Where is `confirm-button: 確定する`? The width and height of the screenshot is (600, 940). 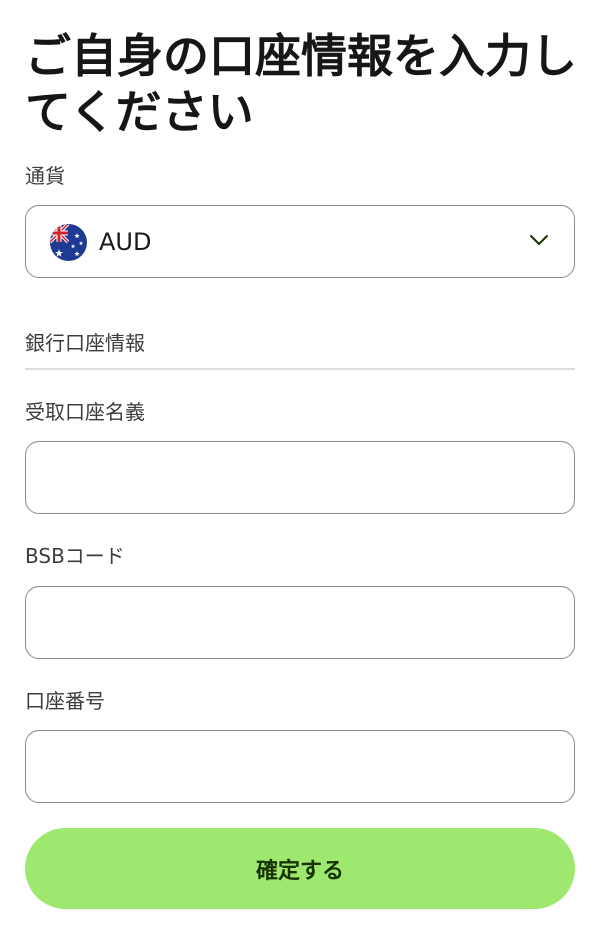 confirm-button: 確定する is located at coordinates (300, 868).